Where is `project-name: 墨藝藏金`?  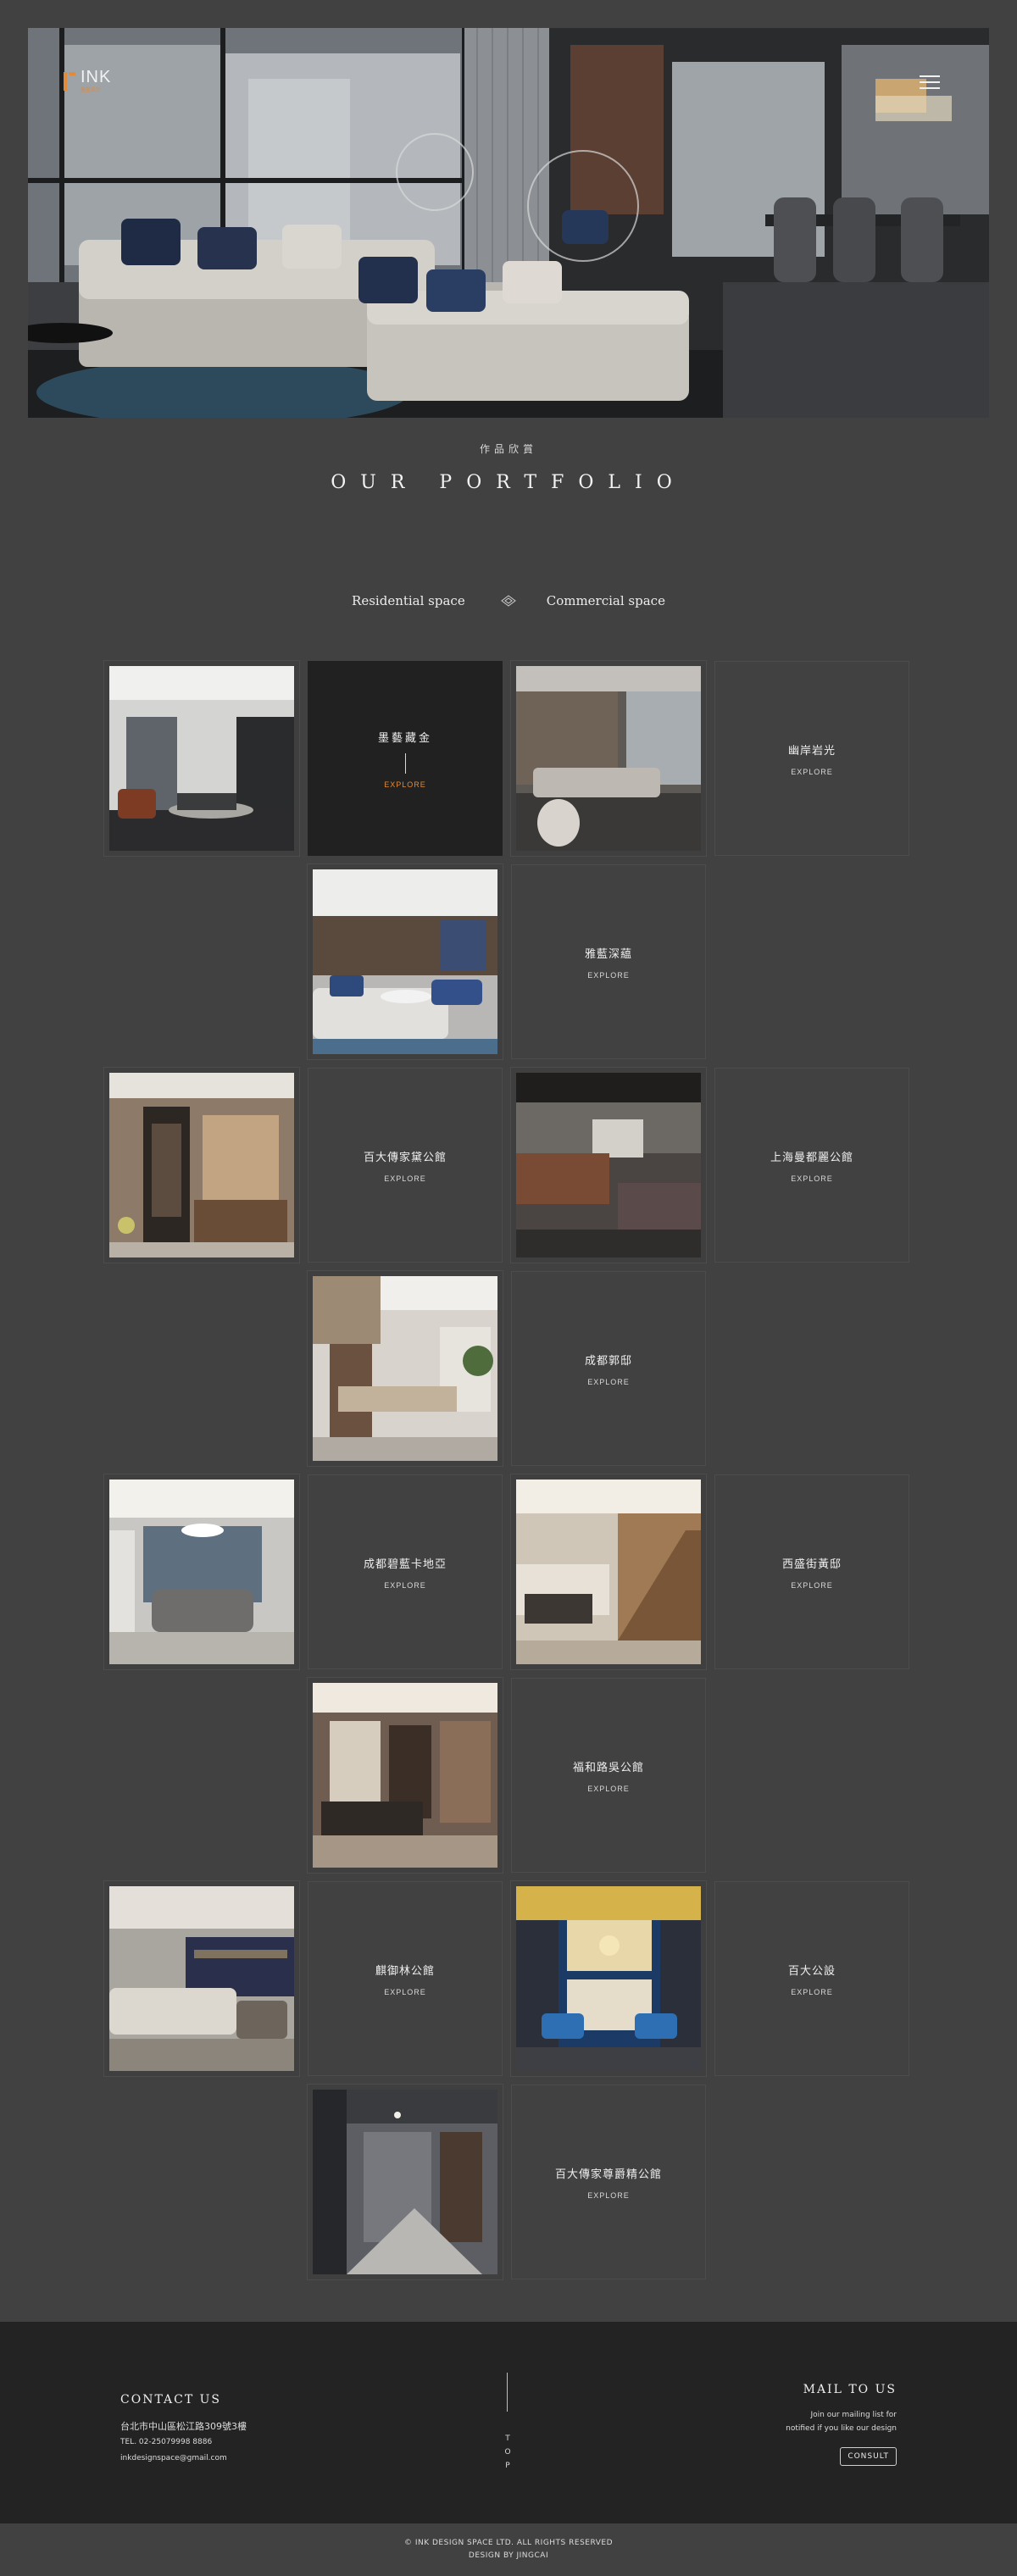
project-name: 墨藝藏金 is located at coordinates (404, 738).